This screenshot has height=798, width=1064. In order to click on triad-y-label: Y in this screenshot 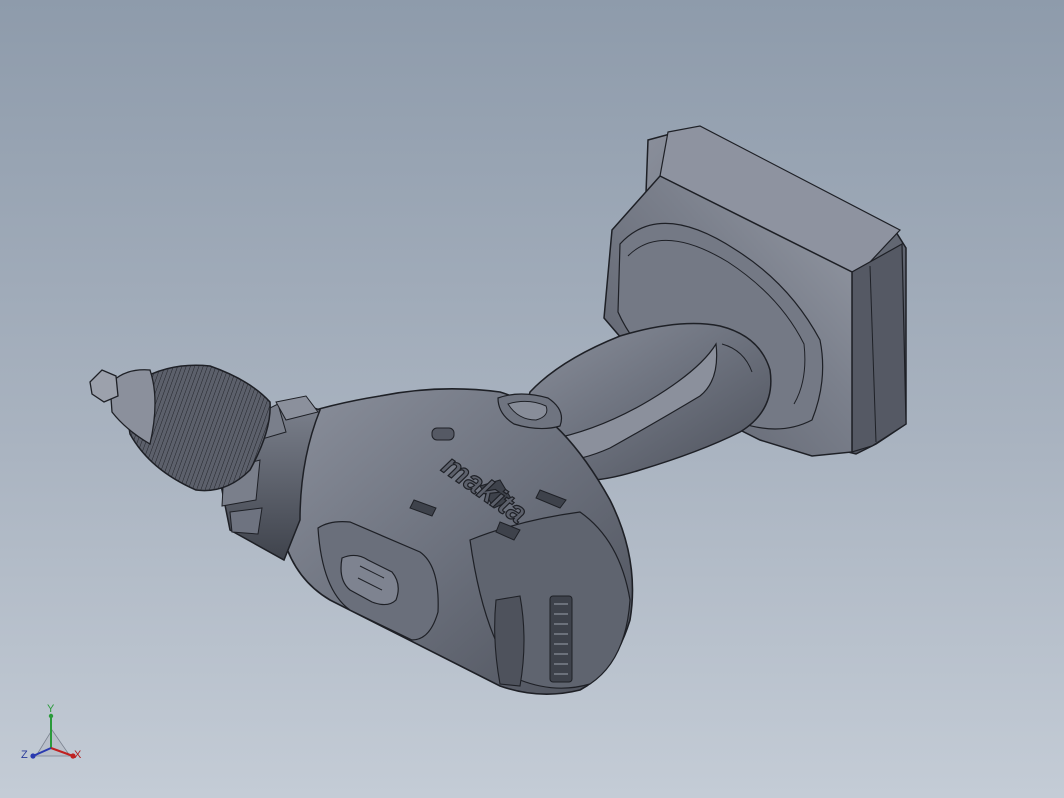, I will do `click(51, 709)`.